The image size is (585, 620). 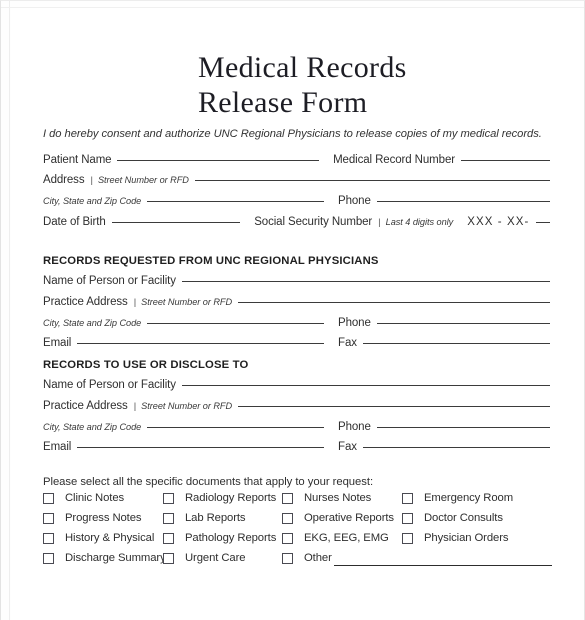 I want to click on row-disclose-name: Name of Person or Facility, so click(x=296, y=387).